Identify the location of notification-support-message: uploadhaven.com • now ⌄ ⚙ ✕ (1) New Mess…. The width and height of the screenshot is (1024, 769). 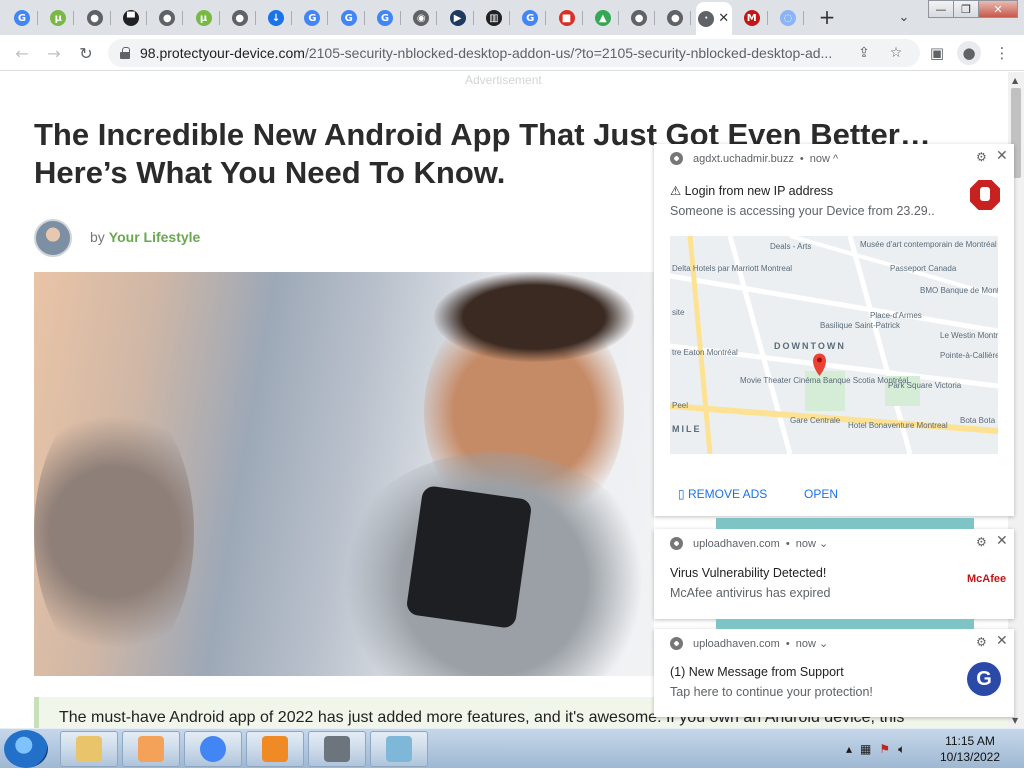
(834, 668).